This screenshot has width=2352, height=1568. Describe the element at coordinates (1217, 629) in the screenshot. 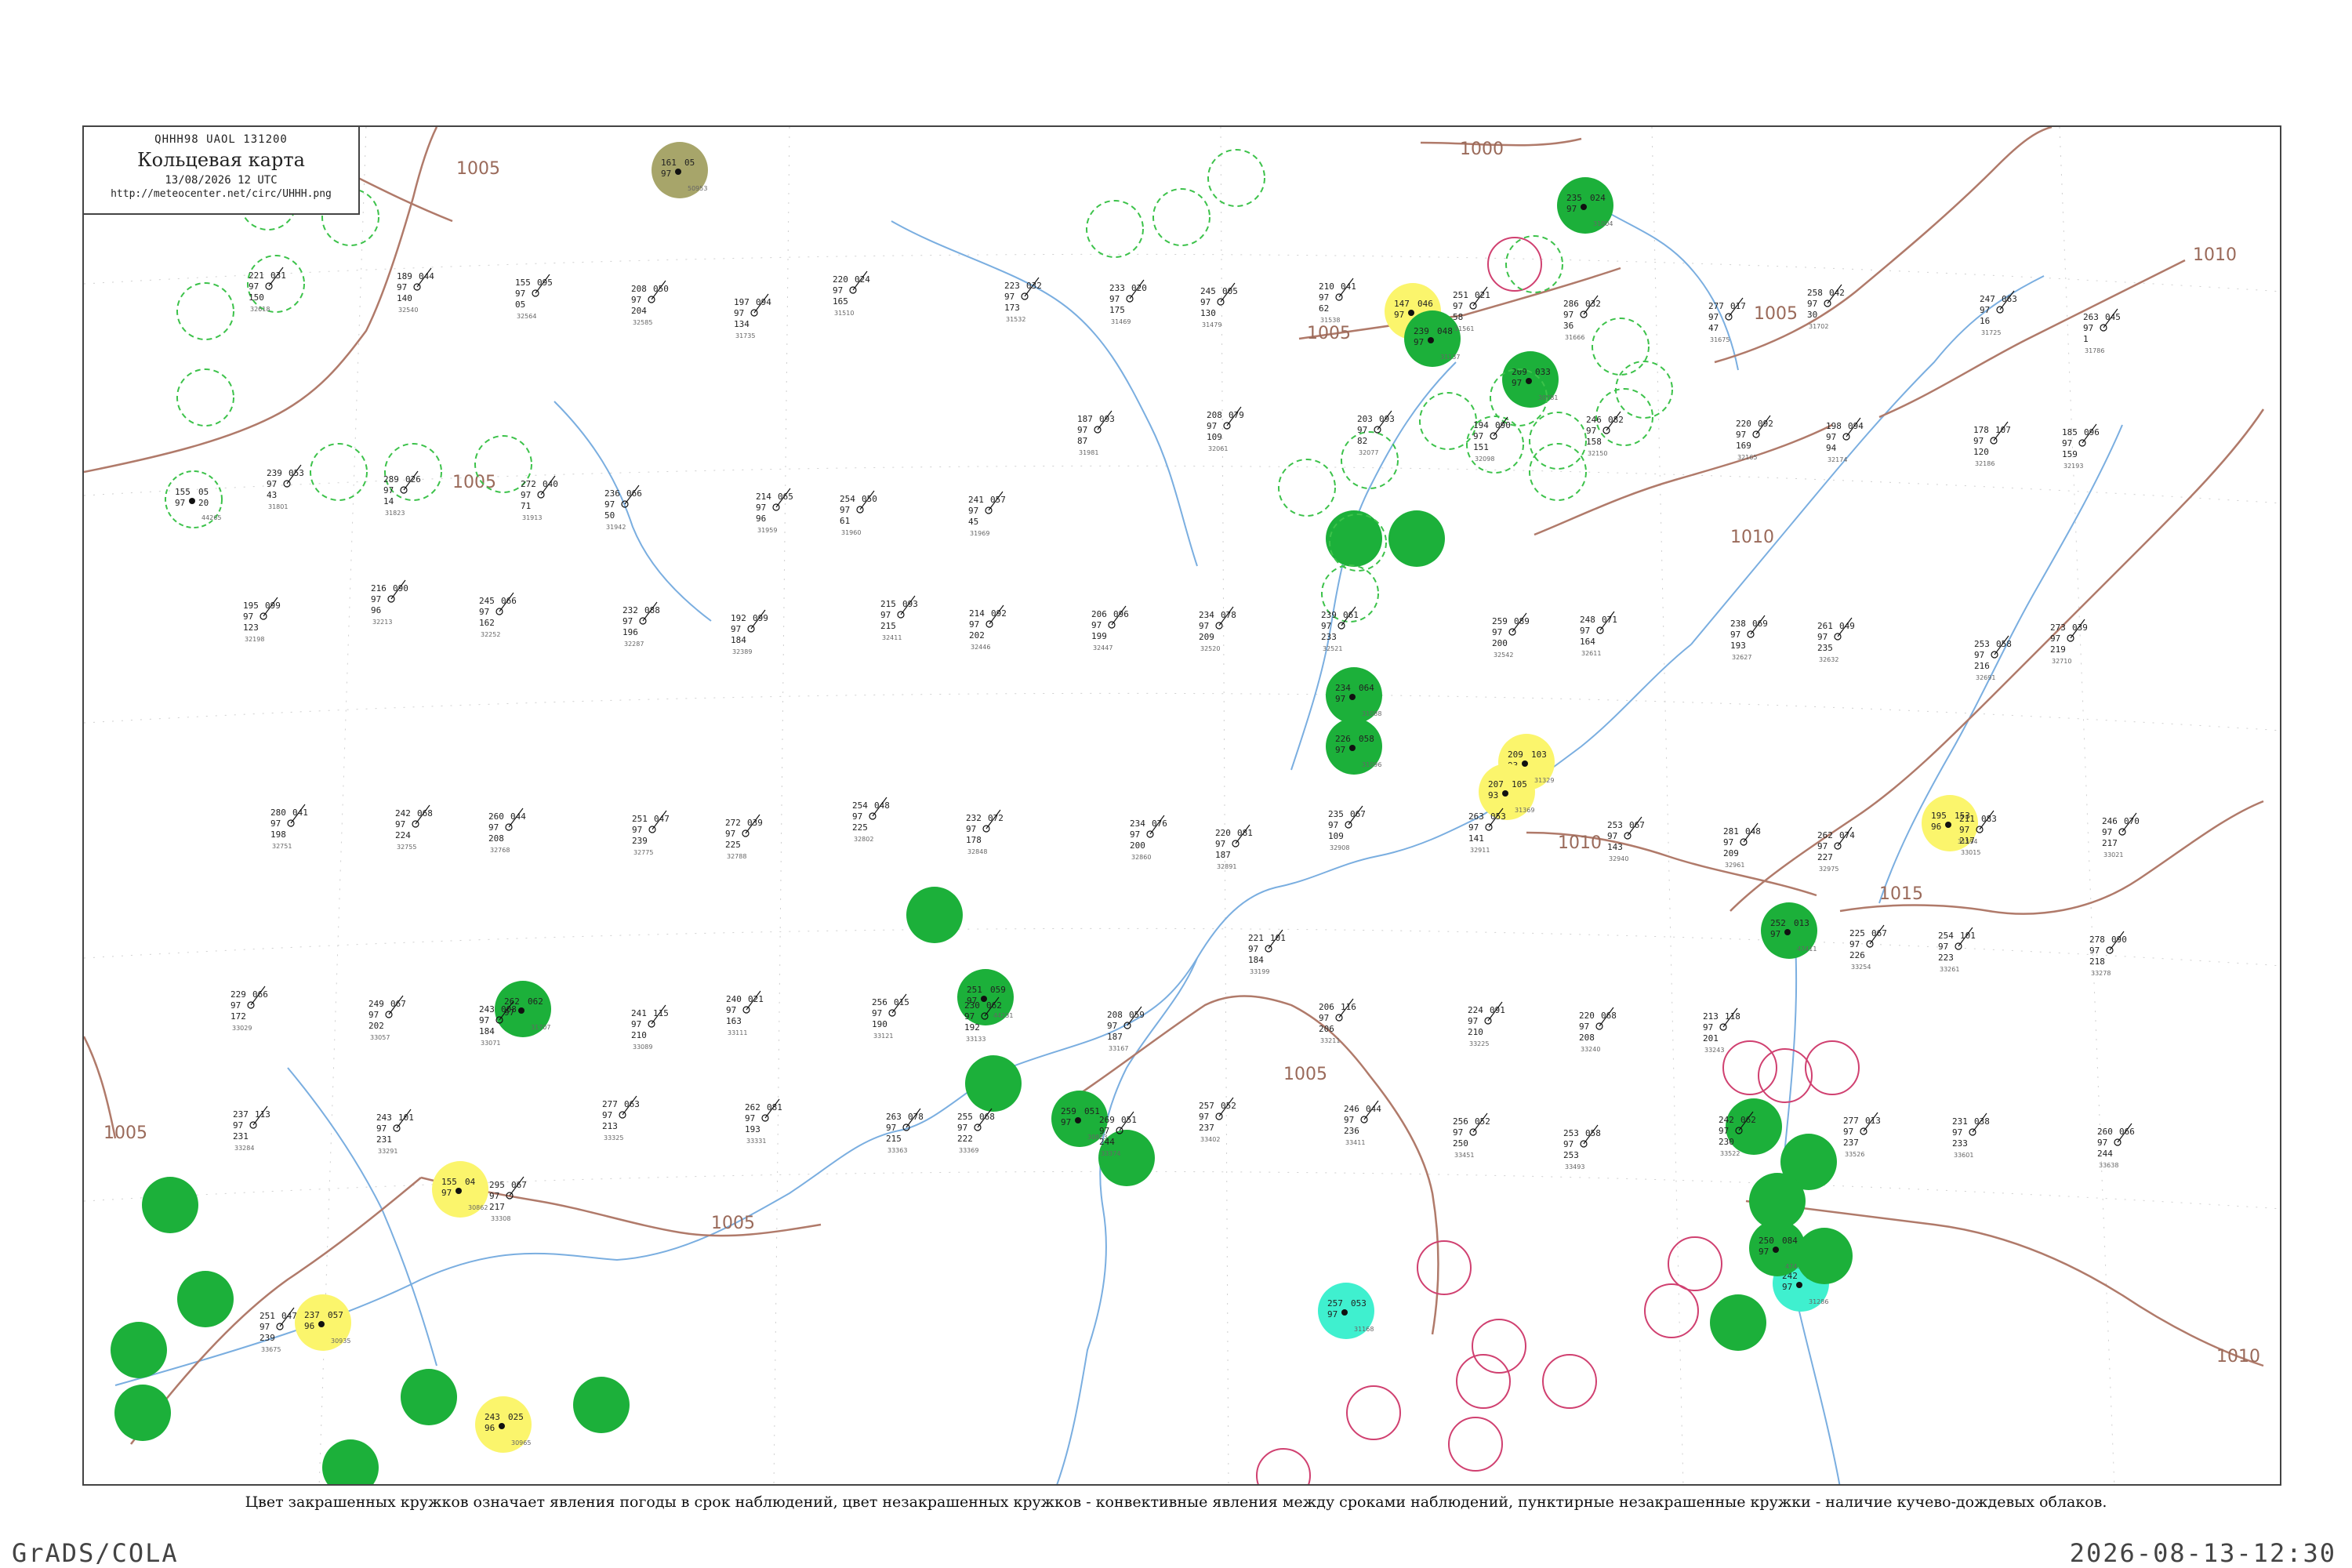

I see `station-readout-32520: 23497209 078 32520` at that location.